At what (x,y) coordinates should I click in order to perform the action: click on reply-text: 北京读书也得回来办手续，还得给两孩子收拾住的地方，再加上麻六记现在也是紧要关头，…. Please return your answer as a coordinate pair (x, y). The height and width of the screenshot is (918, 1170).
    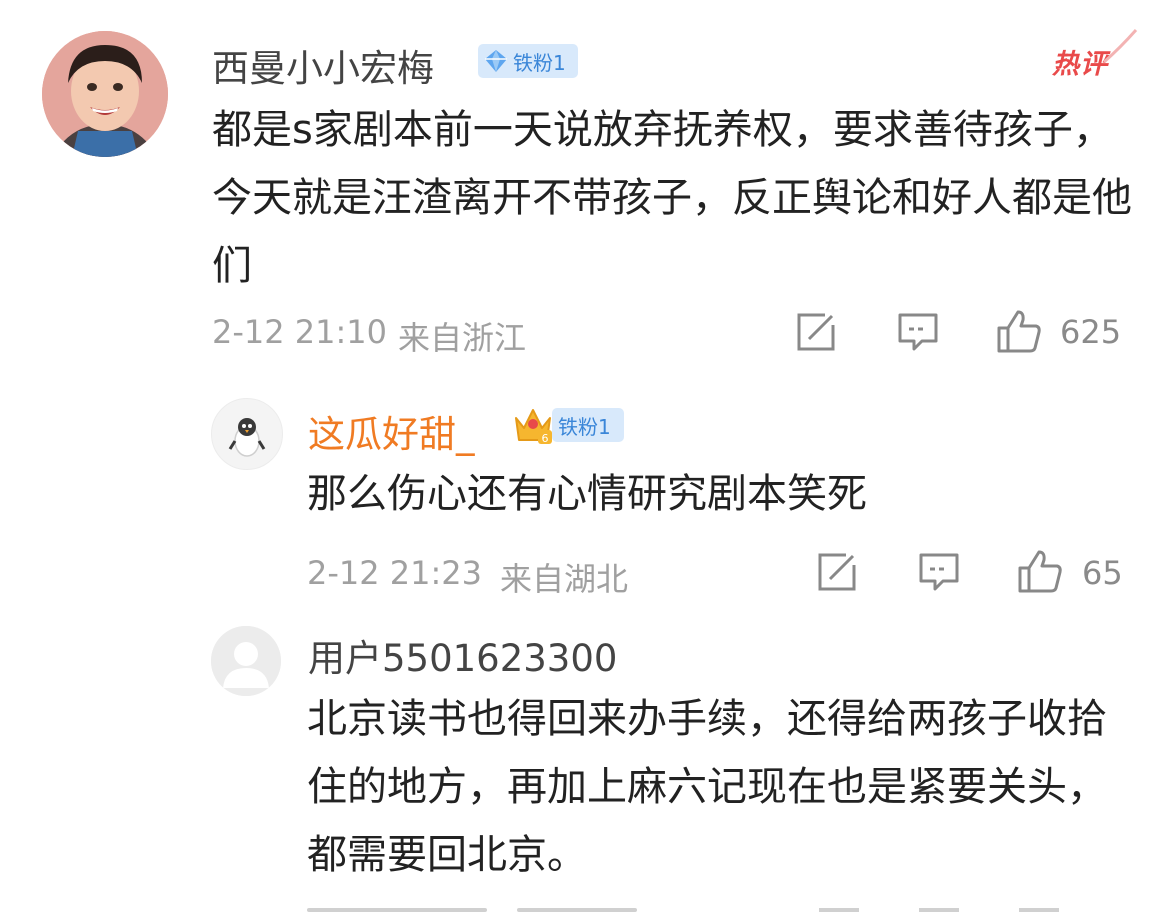
    Looking at the image, I should click on (707, 787).